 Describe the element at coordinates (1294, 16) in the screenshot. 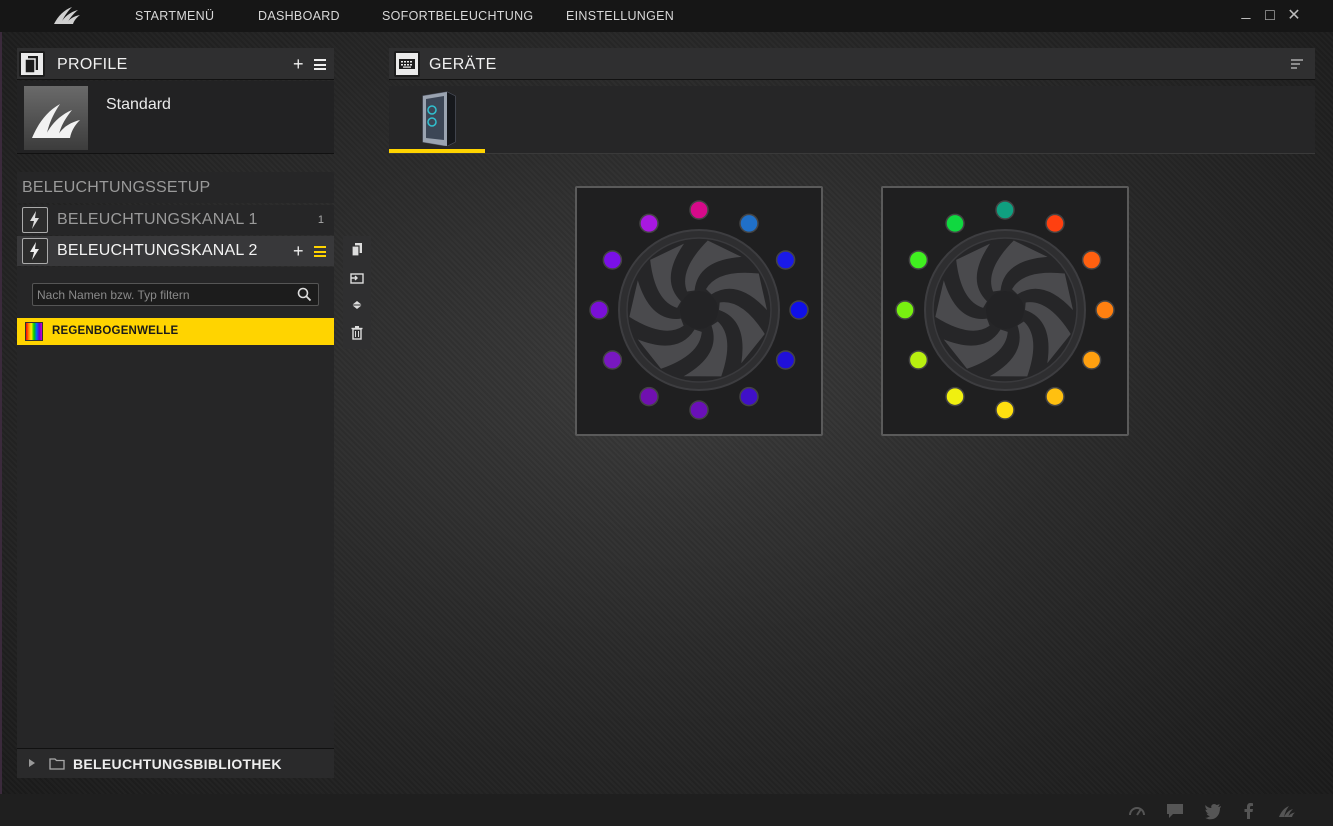

I see `close-button: ✕` at that location.